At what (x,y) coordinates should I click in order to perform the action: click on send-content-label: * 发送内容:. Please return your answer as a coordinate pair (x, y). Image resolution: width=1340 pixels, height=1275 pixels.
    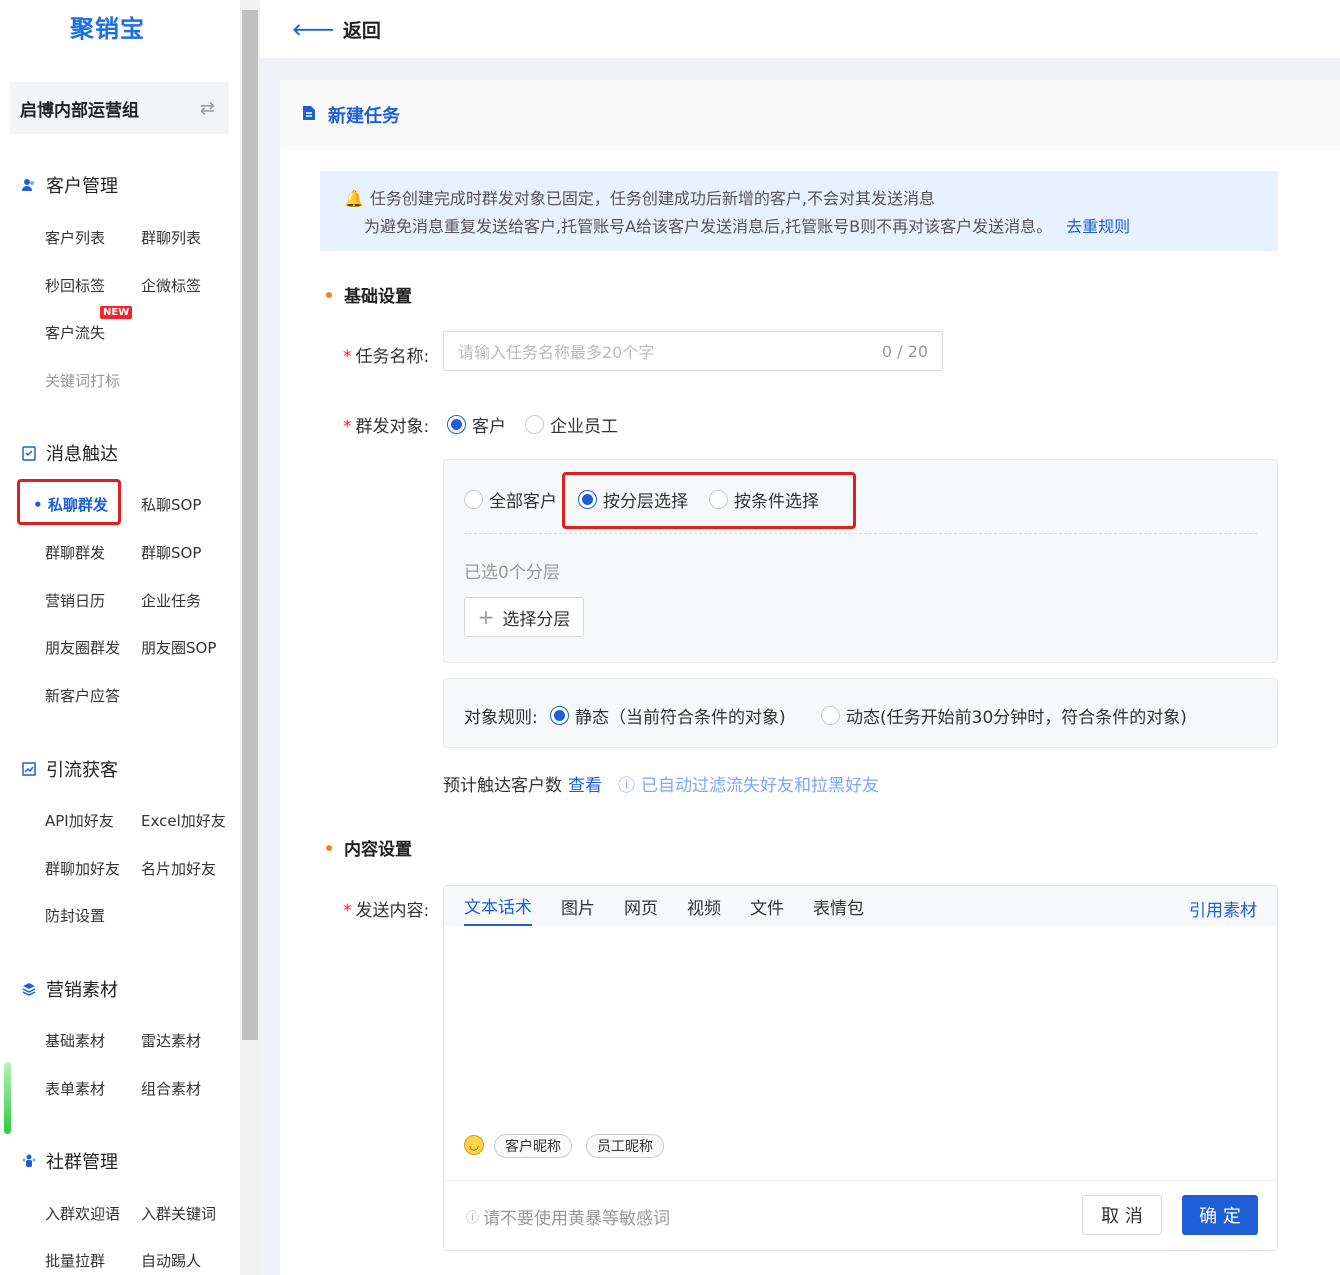
    Looking at the image, I should click on (386, 911).